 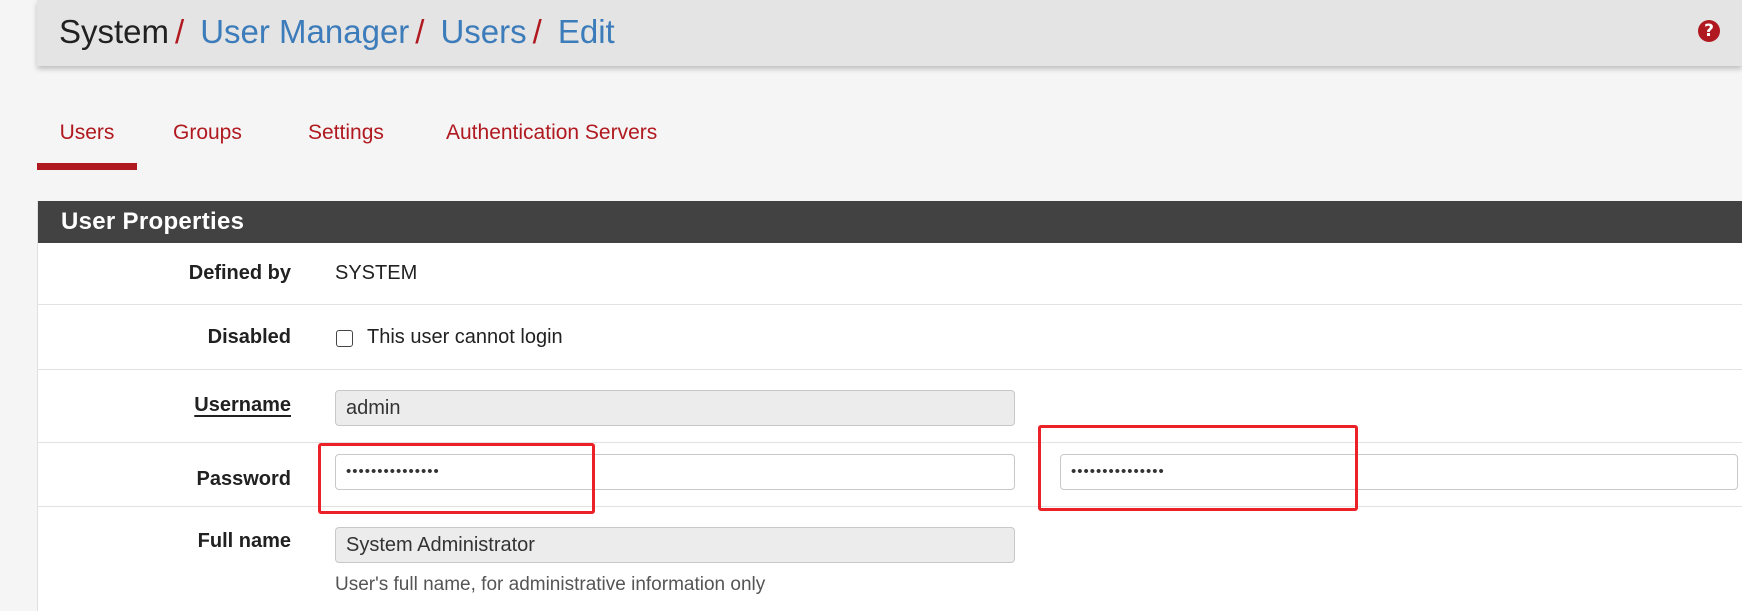 What do you see at coordinates (242, 405) in the screenshot?
I see `username-label: Username` at bounding box center [242, 405].